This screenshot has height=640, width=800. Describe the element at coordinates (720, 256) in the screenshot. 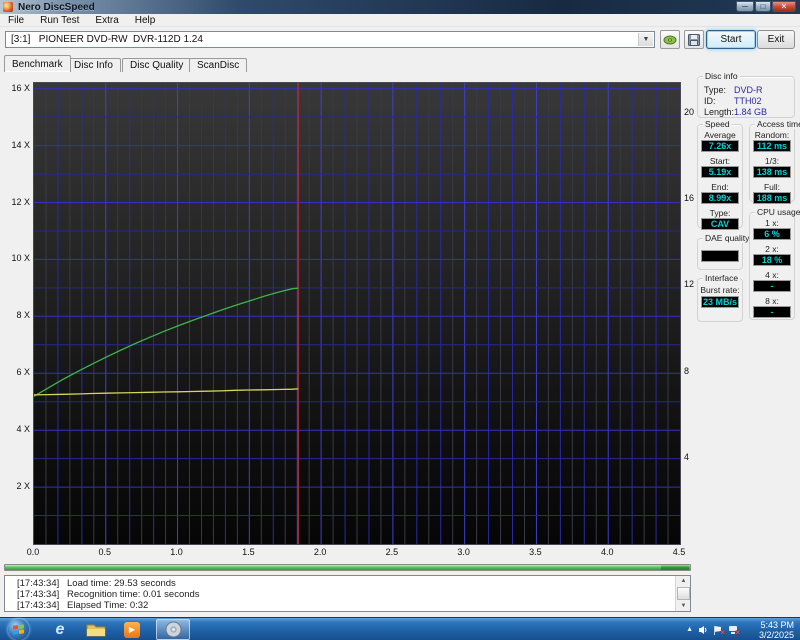

I see `dae-quality-value` at that location.